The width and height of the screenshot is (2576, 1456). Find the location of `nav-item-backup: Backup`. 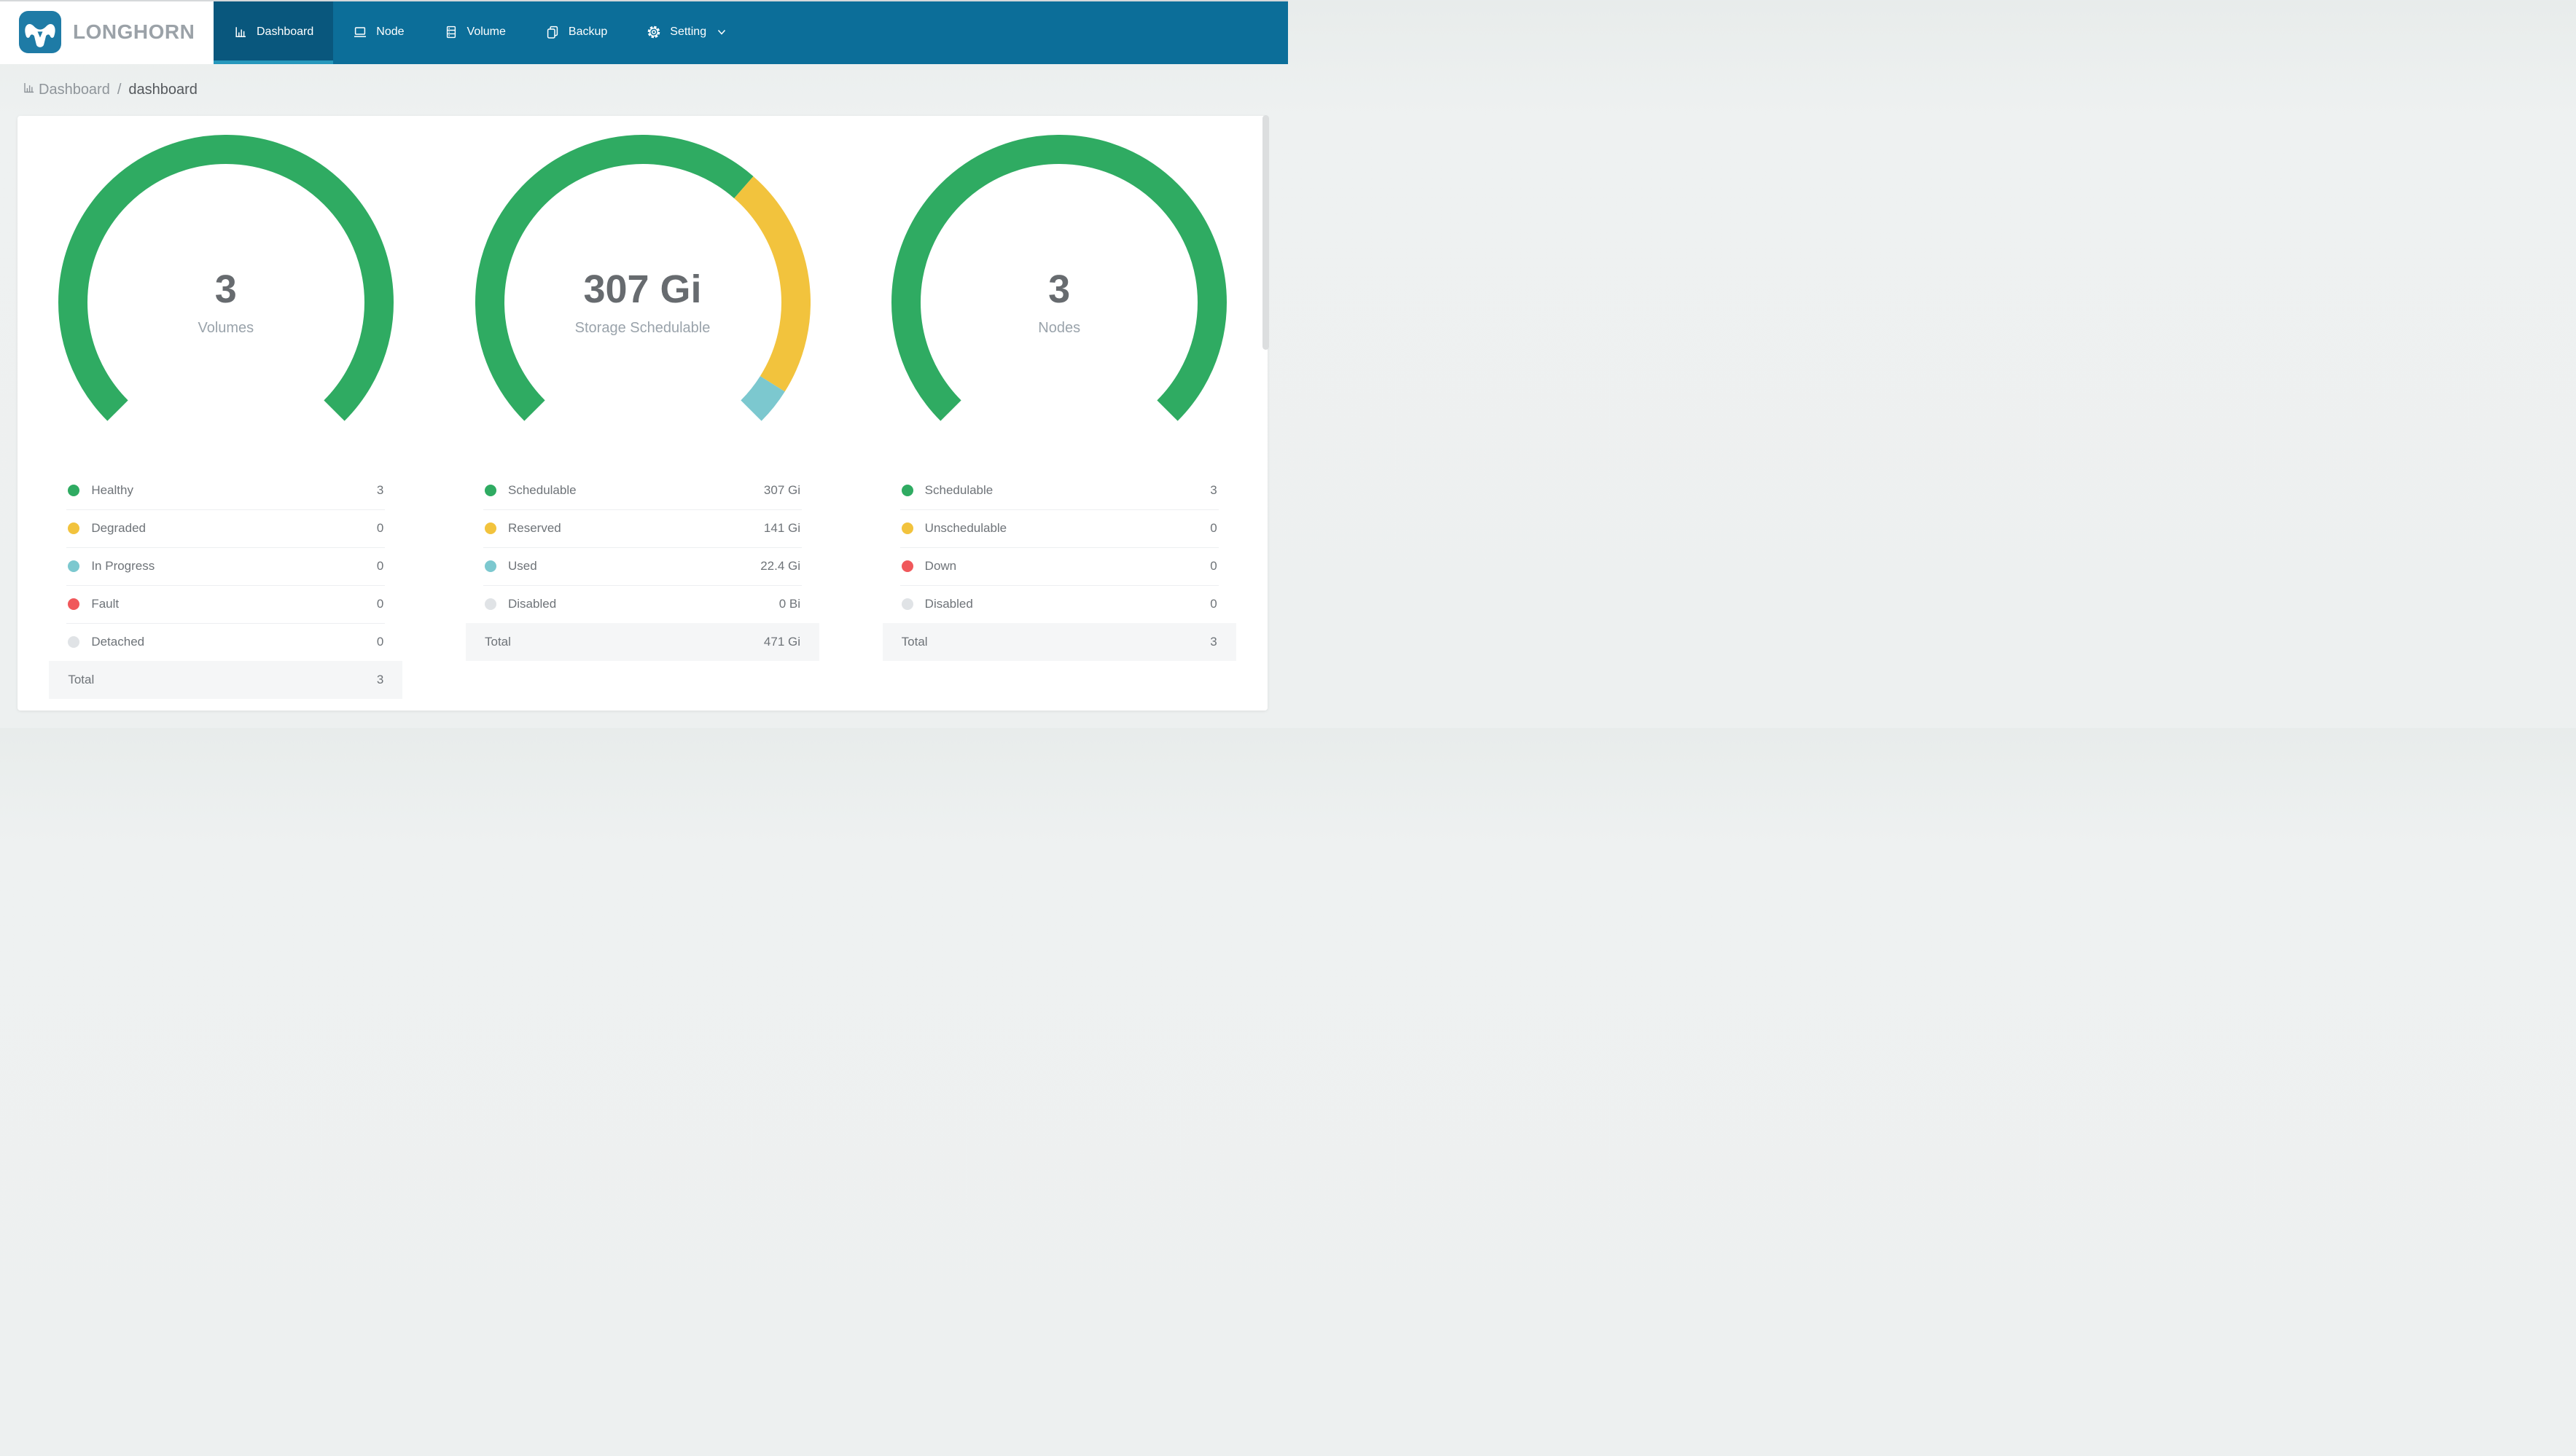

nav-item-backup: Backup is located at coordinates (576, 32).